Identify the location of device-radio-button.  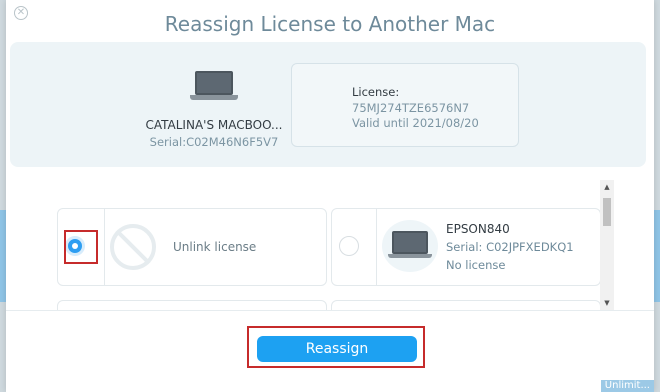
(349, 246).